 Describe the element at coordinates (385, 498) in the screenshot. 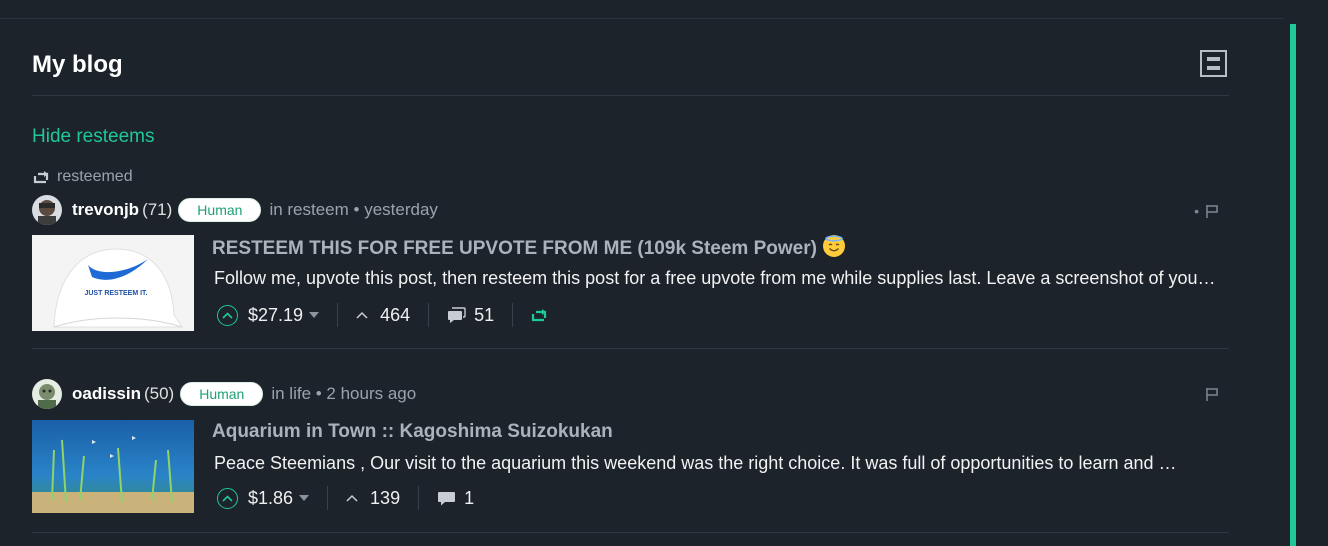

I see `vote-count-value: 139` at that location.